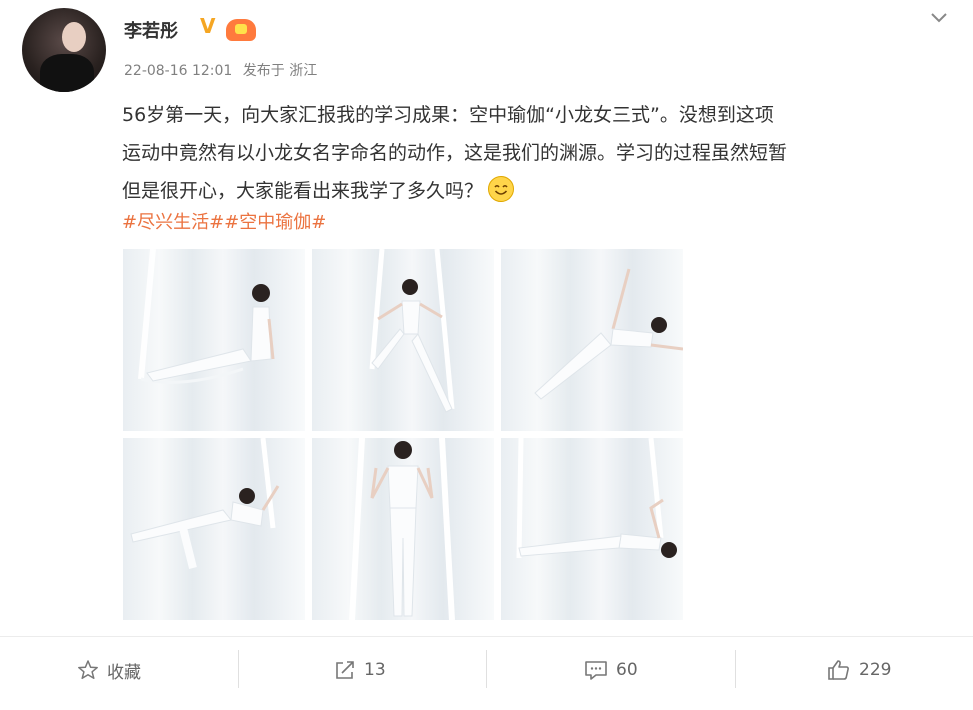 The height and width of the screenshot is (710, 973). Describe the element at coordinates (303, 191) in the screenshot. I see `post-text-line-content: 但是很开心，大家能看出来我学了多久吗？` at that location.